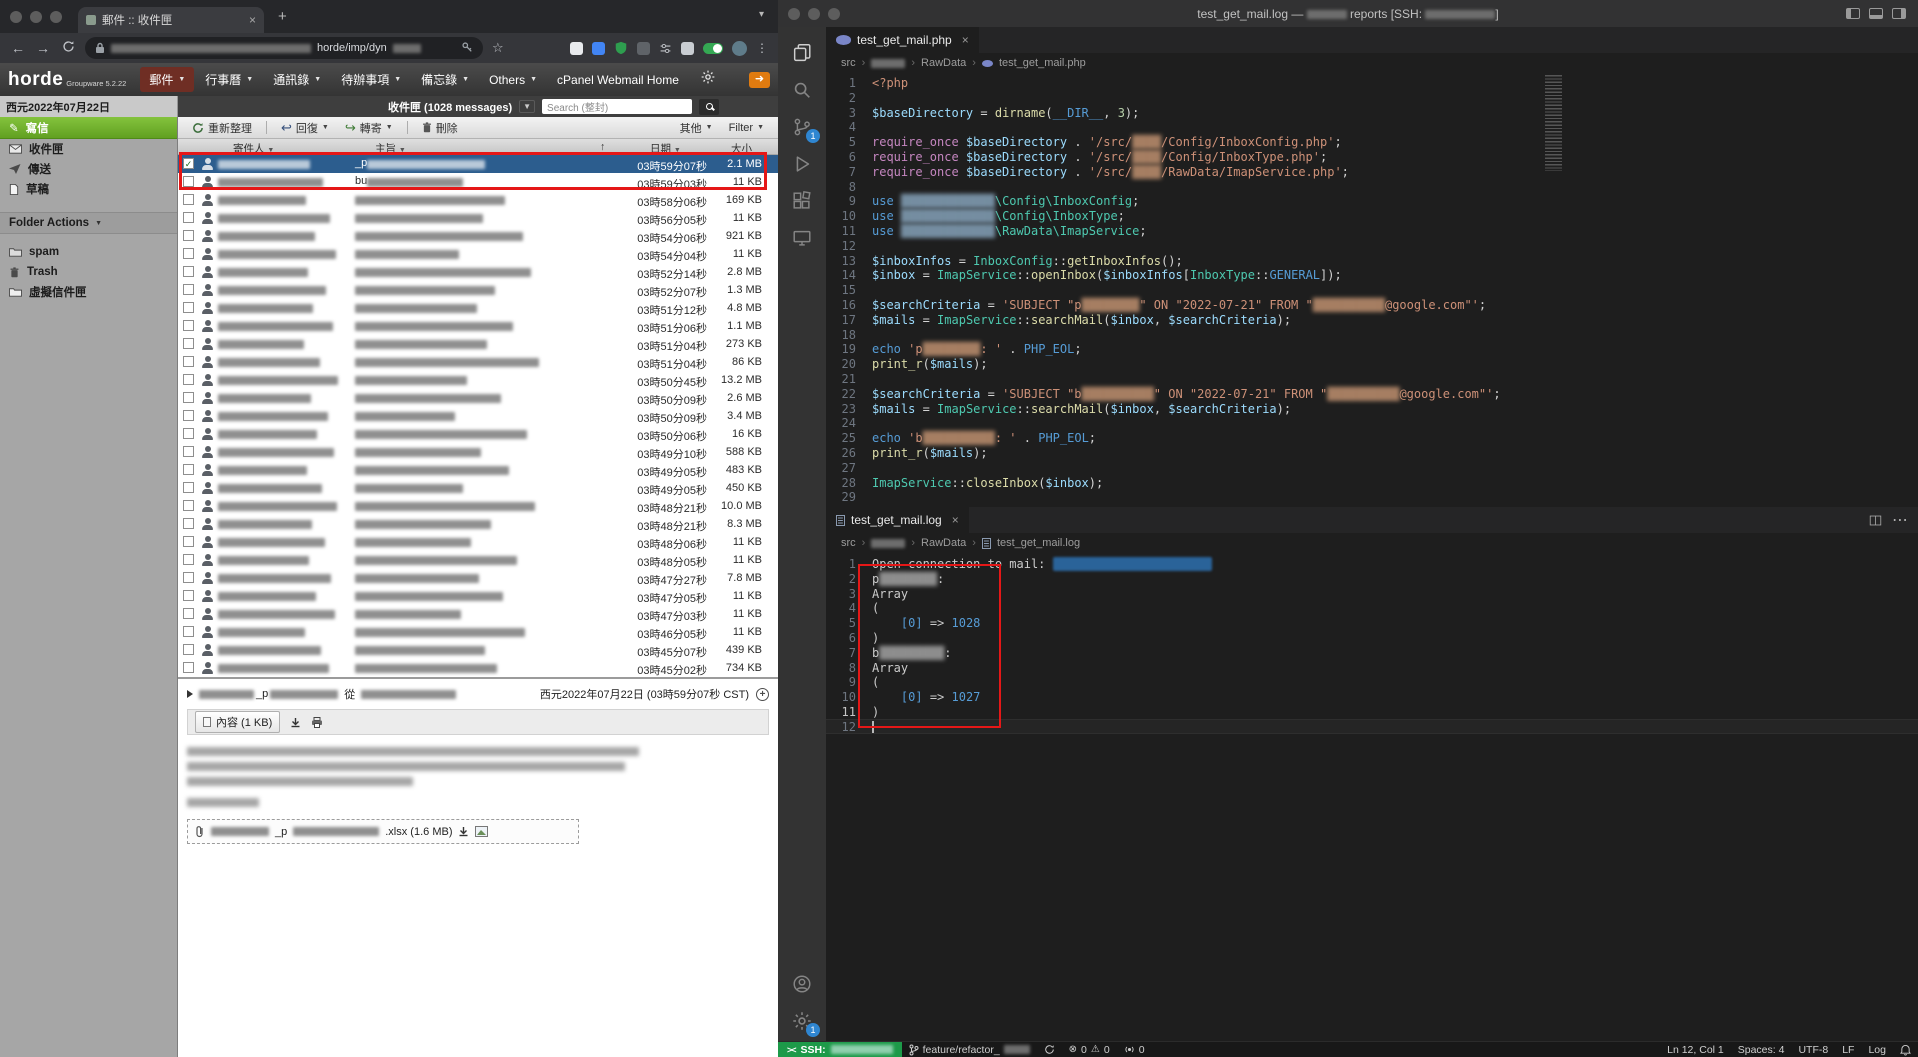  Describe the element at coordinates (1134, 1049) in the screenshot. I see `ports-item: 0` at that location.